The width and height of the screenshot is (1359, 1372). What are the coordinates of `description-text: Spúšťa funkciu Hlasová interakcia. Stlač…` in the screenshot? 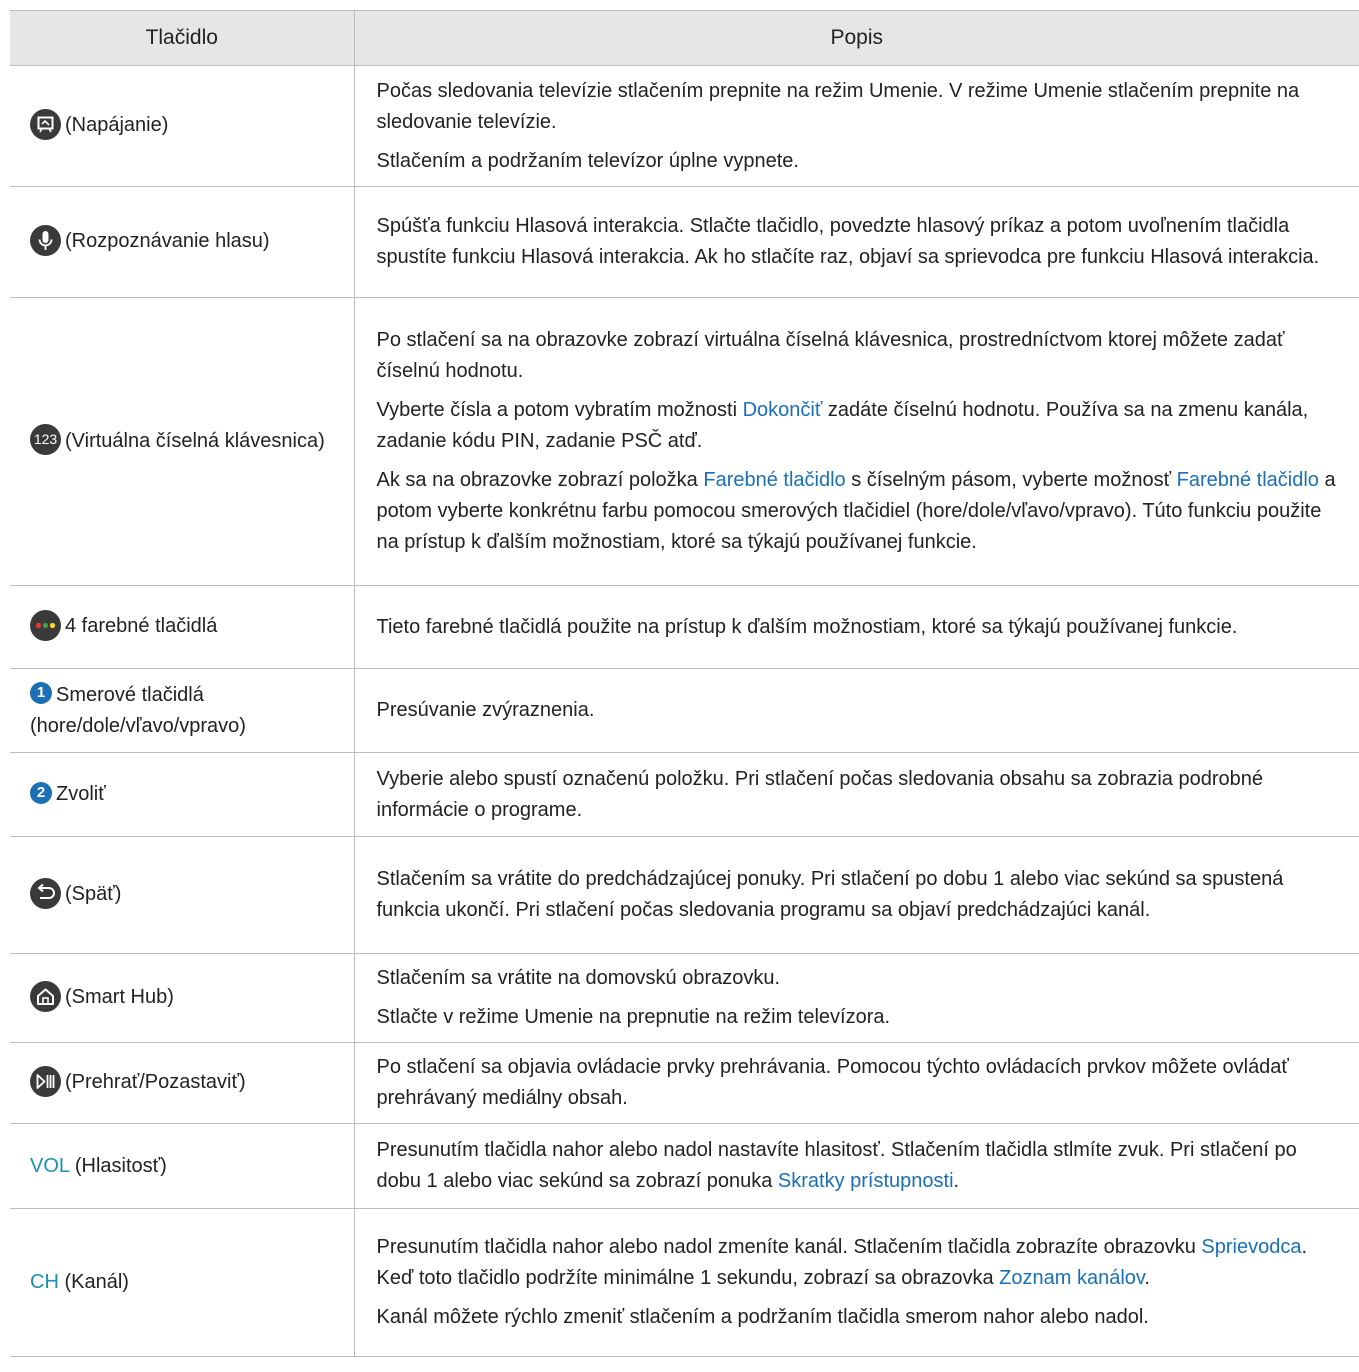 It's located at (848, 241).